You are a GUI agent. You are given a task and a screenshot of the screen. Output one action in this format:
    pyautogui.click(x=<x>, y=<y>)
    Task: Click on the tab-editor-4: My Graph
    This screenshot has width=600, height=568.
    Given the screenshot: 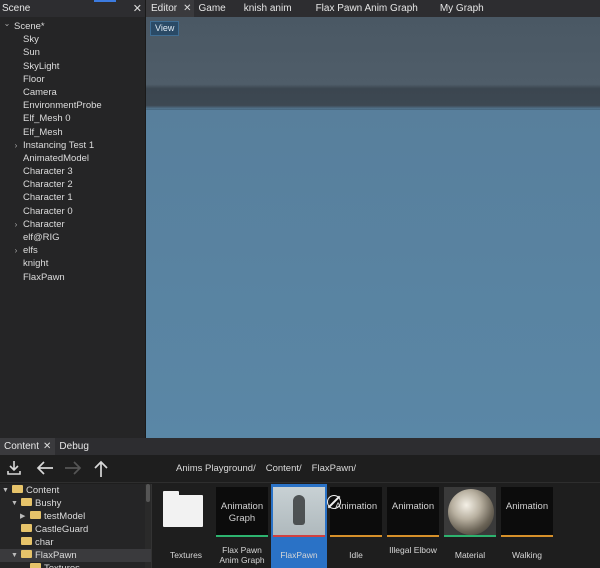 What is the action you would take?
    pyautogui.click(x=462, y=8)
    